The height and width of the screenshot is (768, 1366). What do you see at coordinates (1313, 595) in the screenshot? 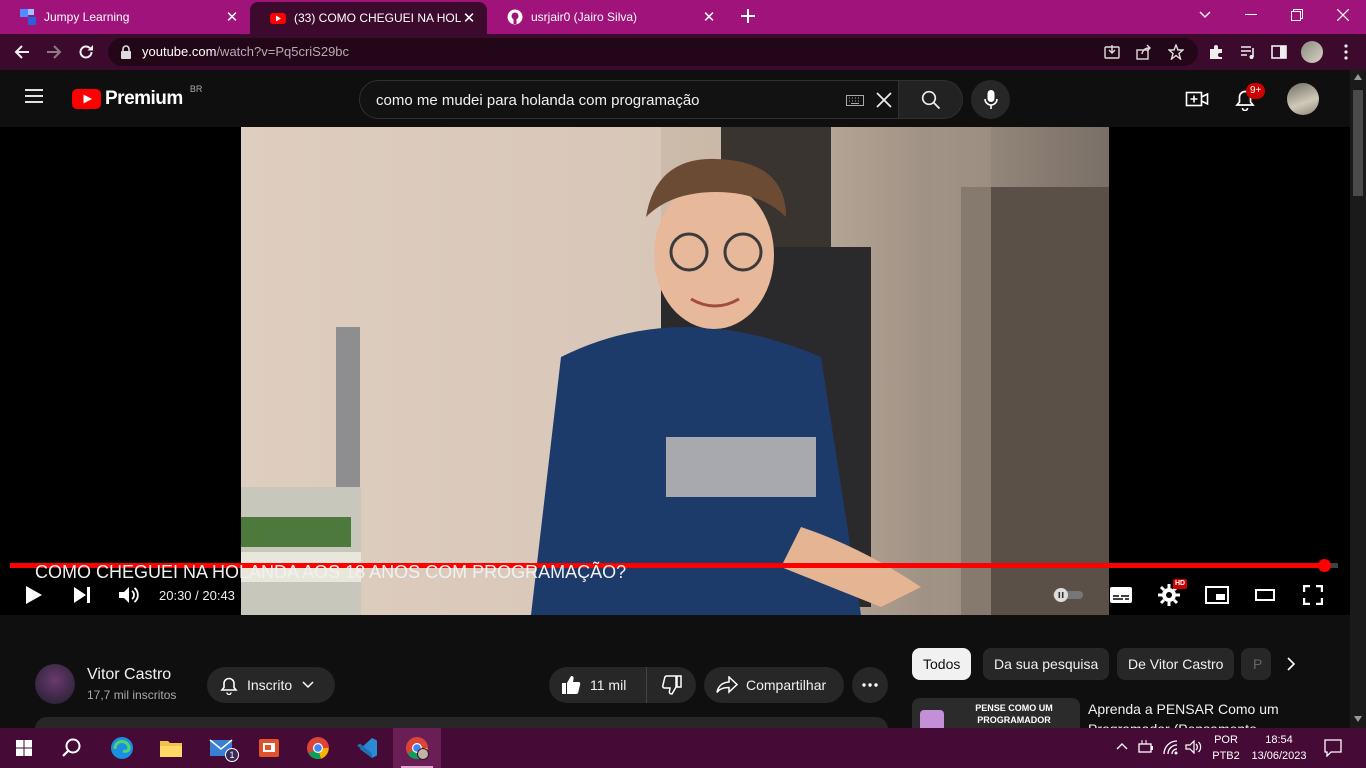
I see `fullscreen-button` at bounding box center [1313, 595].